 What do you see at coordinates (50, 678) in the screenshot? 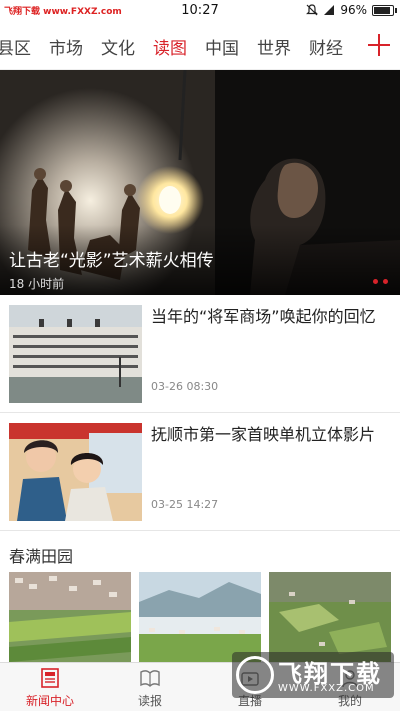
I see `newspaper-icon` at bounding box center [50, 678].